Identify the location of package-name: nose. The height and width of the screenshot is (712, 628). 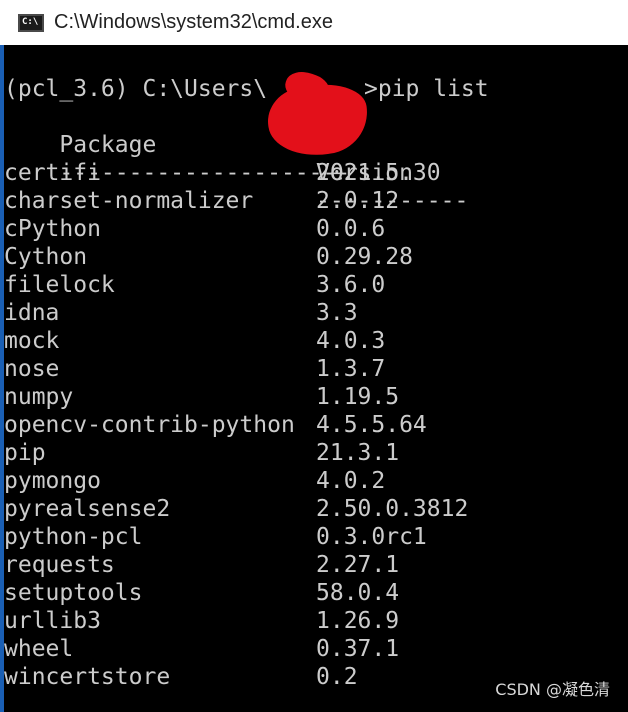
(32, 369).